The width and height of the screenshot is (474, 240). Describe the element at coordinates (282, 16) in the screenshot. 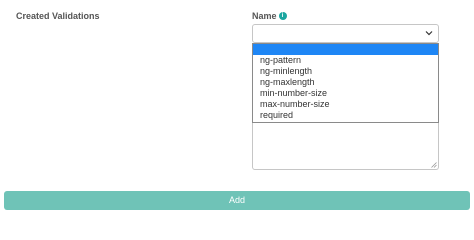

I see `info-icon: i` at that location.